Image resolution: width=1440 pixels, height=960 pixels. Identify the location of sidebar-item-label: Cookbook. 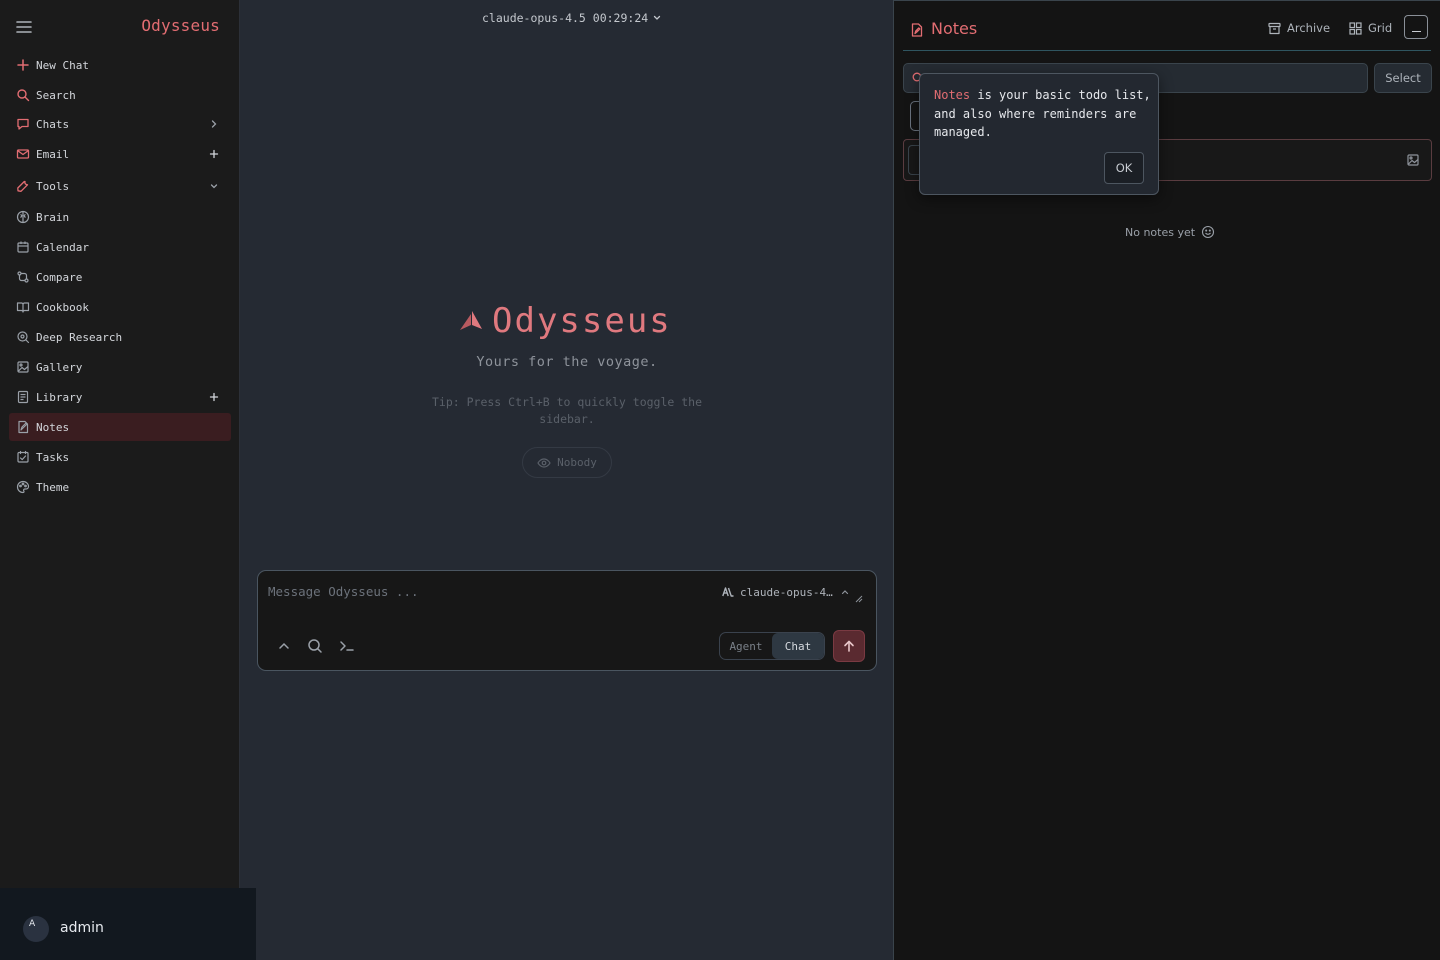
(62, 307).